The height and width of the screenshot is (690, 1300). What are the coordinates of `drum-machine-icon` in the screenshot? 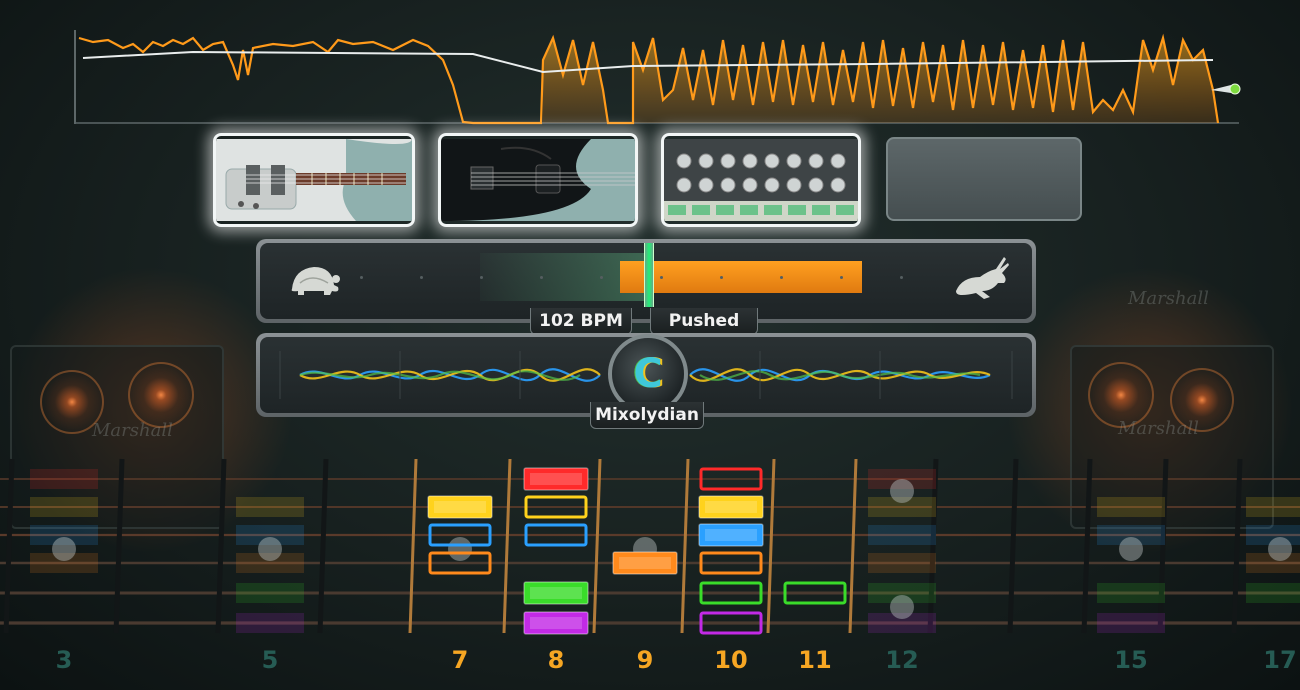 It's located at (761, 180).